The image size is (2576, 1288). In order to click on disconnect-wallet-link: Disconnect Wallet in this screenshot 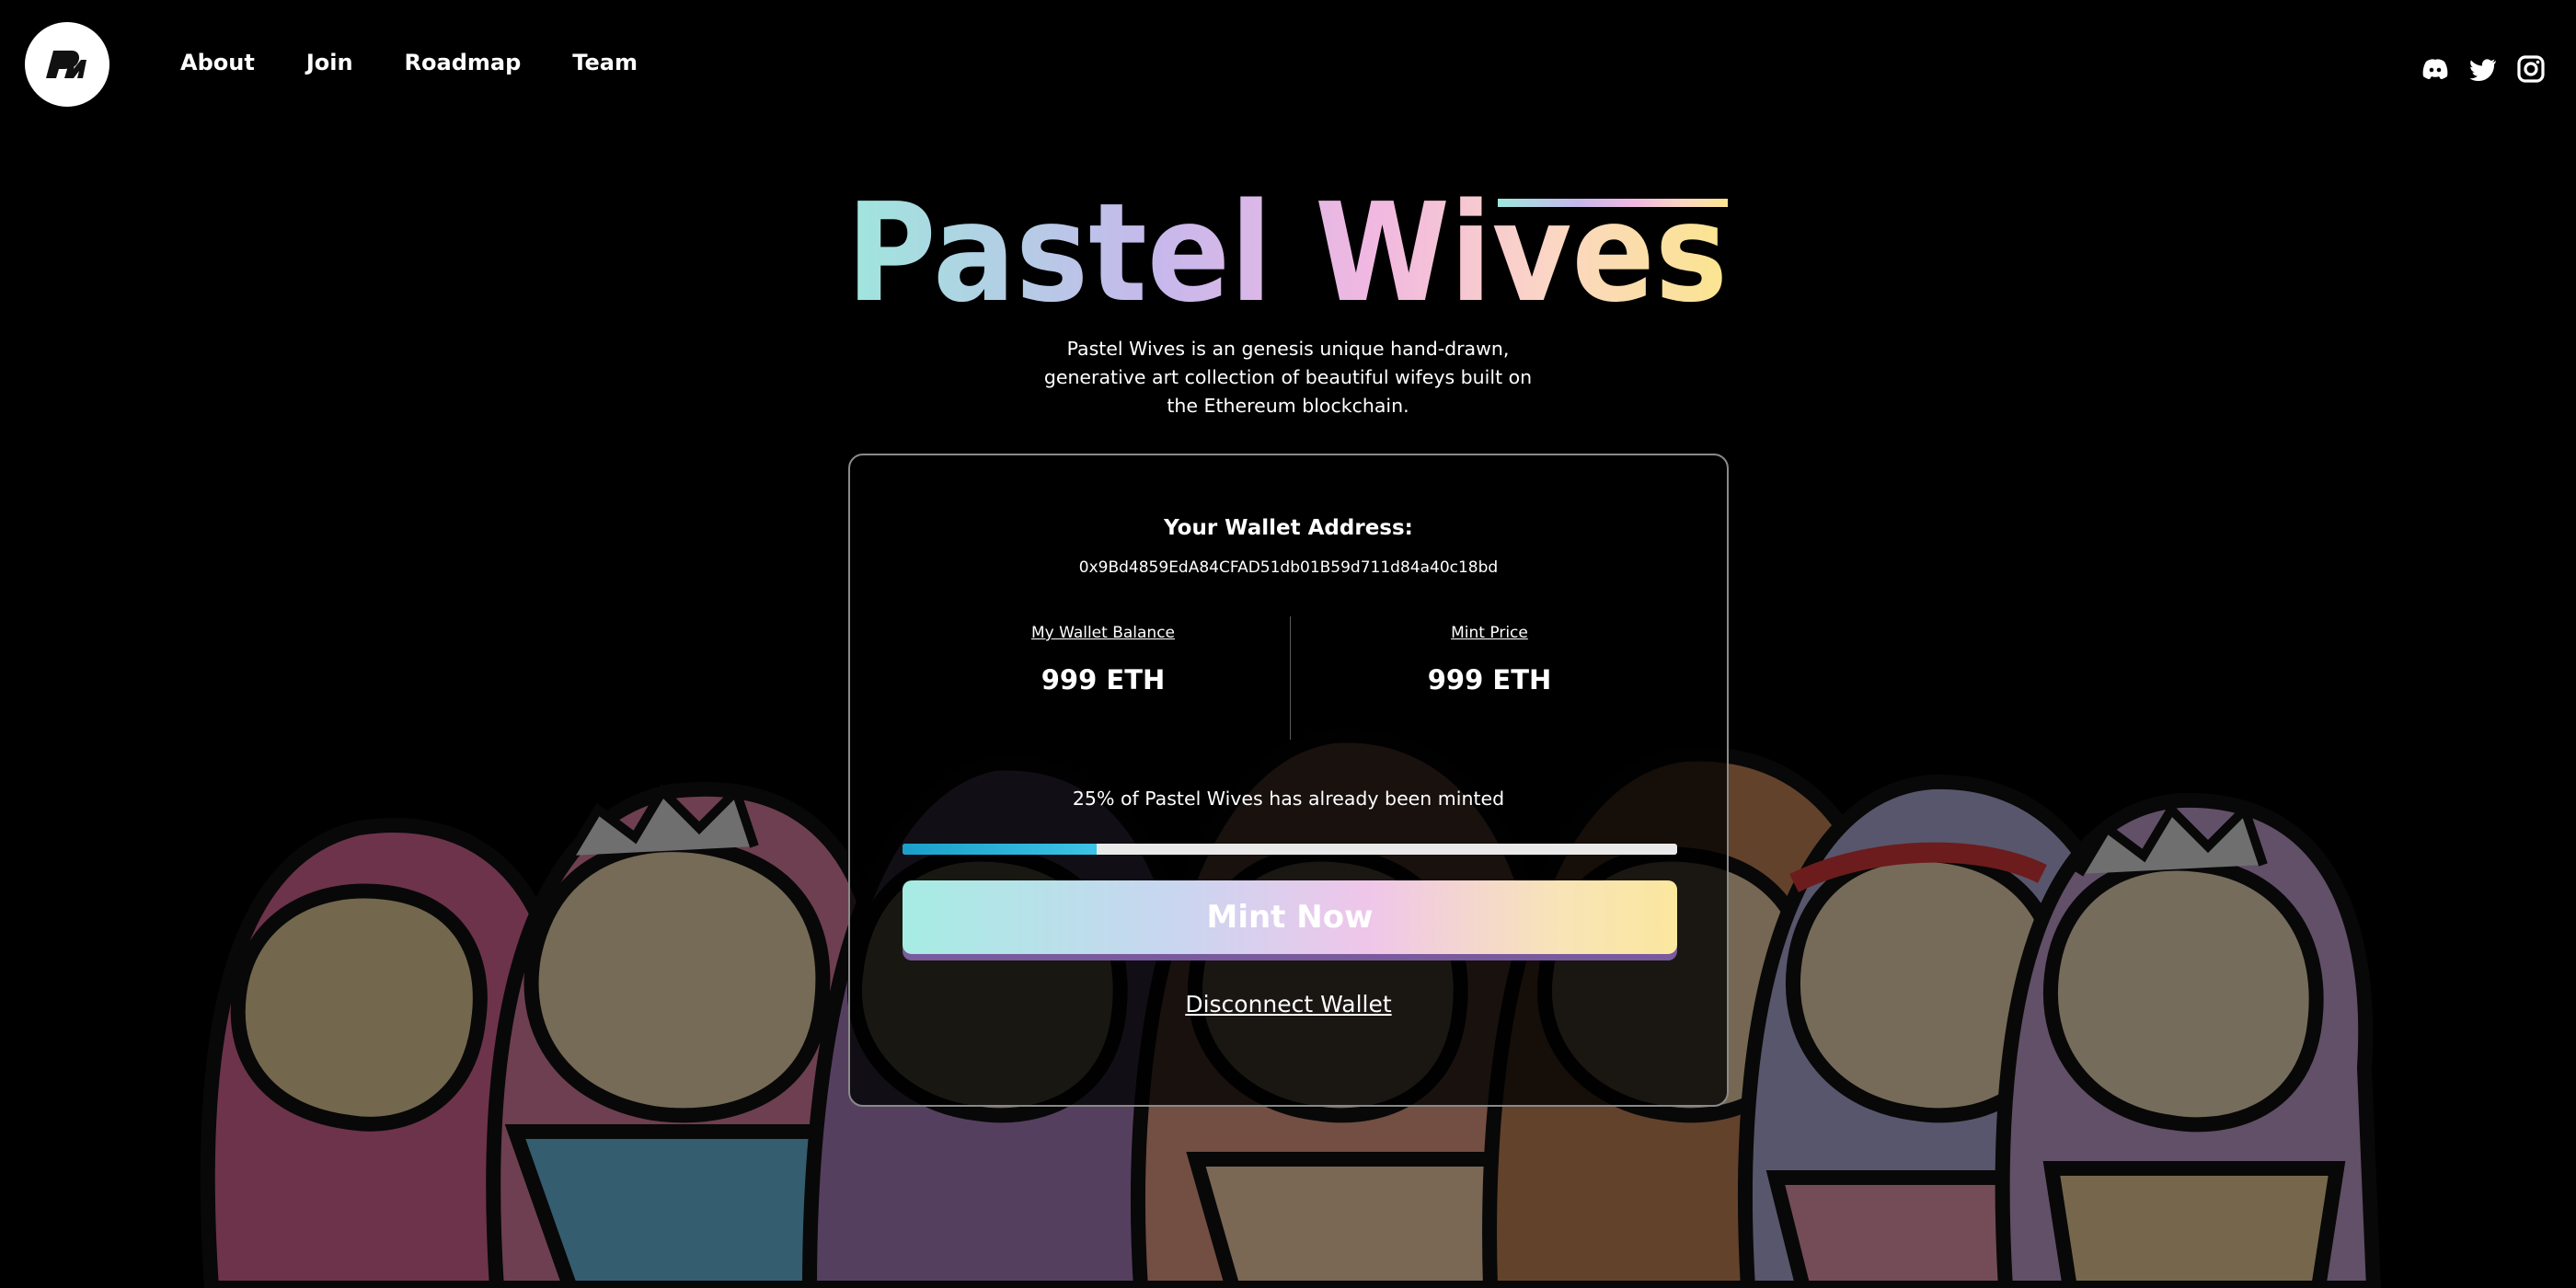, I will do `click(1288, 1004)`.